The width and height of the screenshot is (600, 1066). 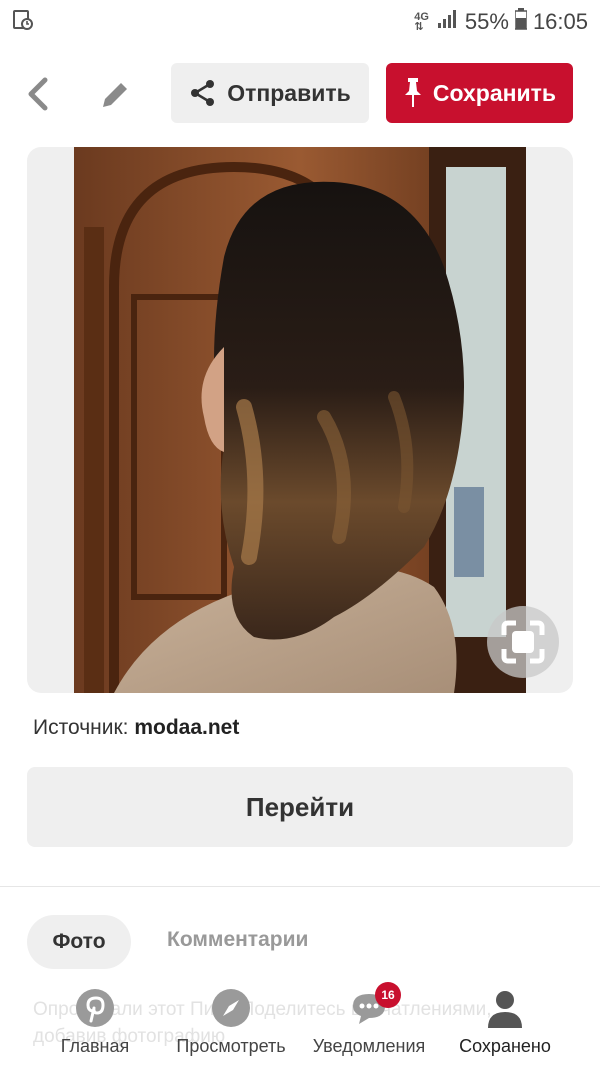 What do you see at coordinates (231, 1046) in the screenshot?
I see `nav-explore-label: Просмотреть` at bounding box center [231, 1046].